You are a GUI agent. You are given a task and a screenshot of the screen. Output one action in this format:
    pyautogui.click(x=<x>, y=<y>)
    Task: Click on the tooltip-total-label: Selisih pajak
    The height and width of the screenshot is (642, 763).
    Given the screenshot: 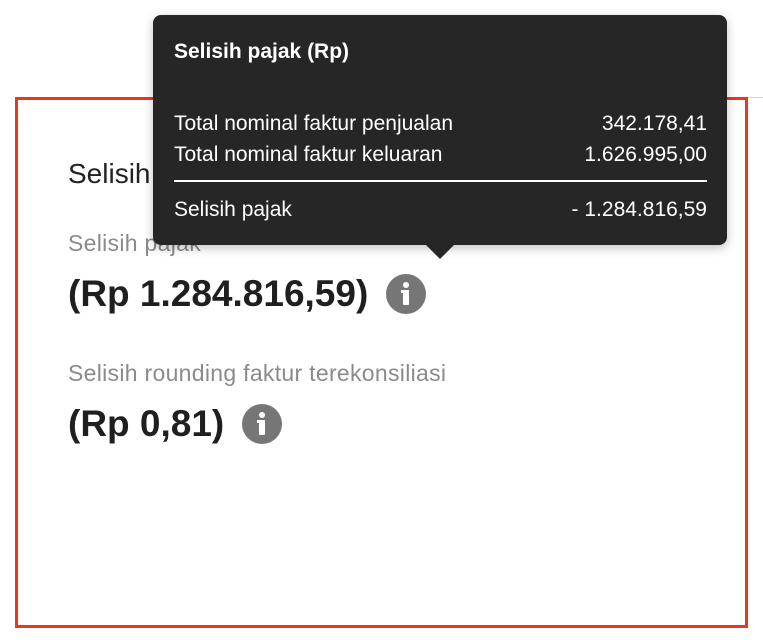 What is the action you would take?
    pyautogui.click(x=233, y=209)
    